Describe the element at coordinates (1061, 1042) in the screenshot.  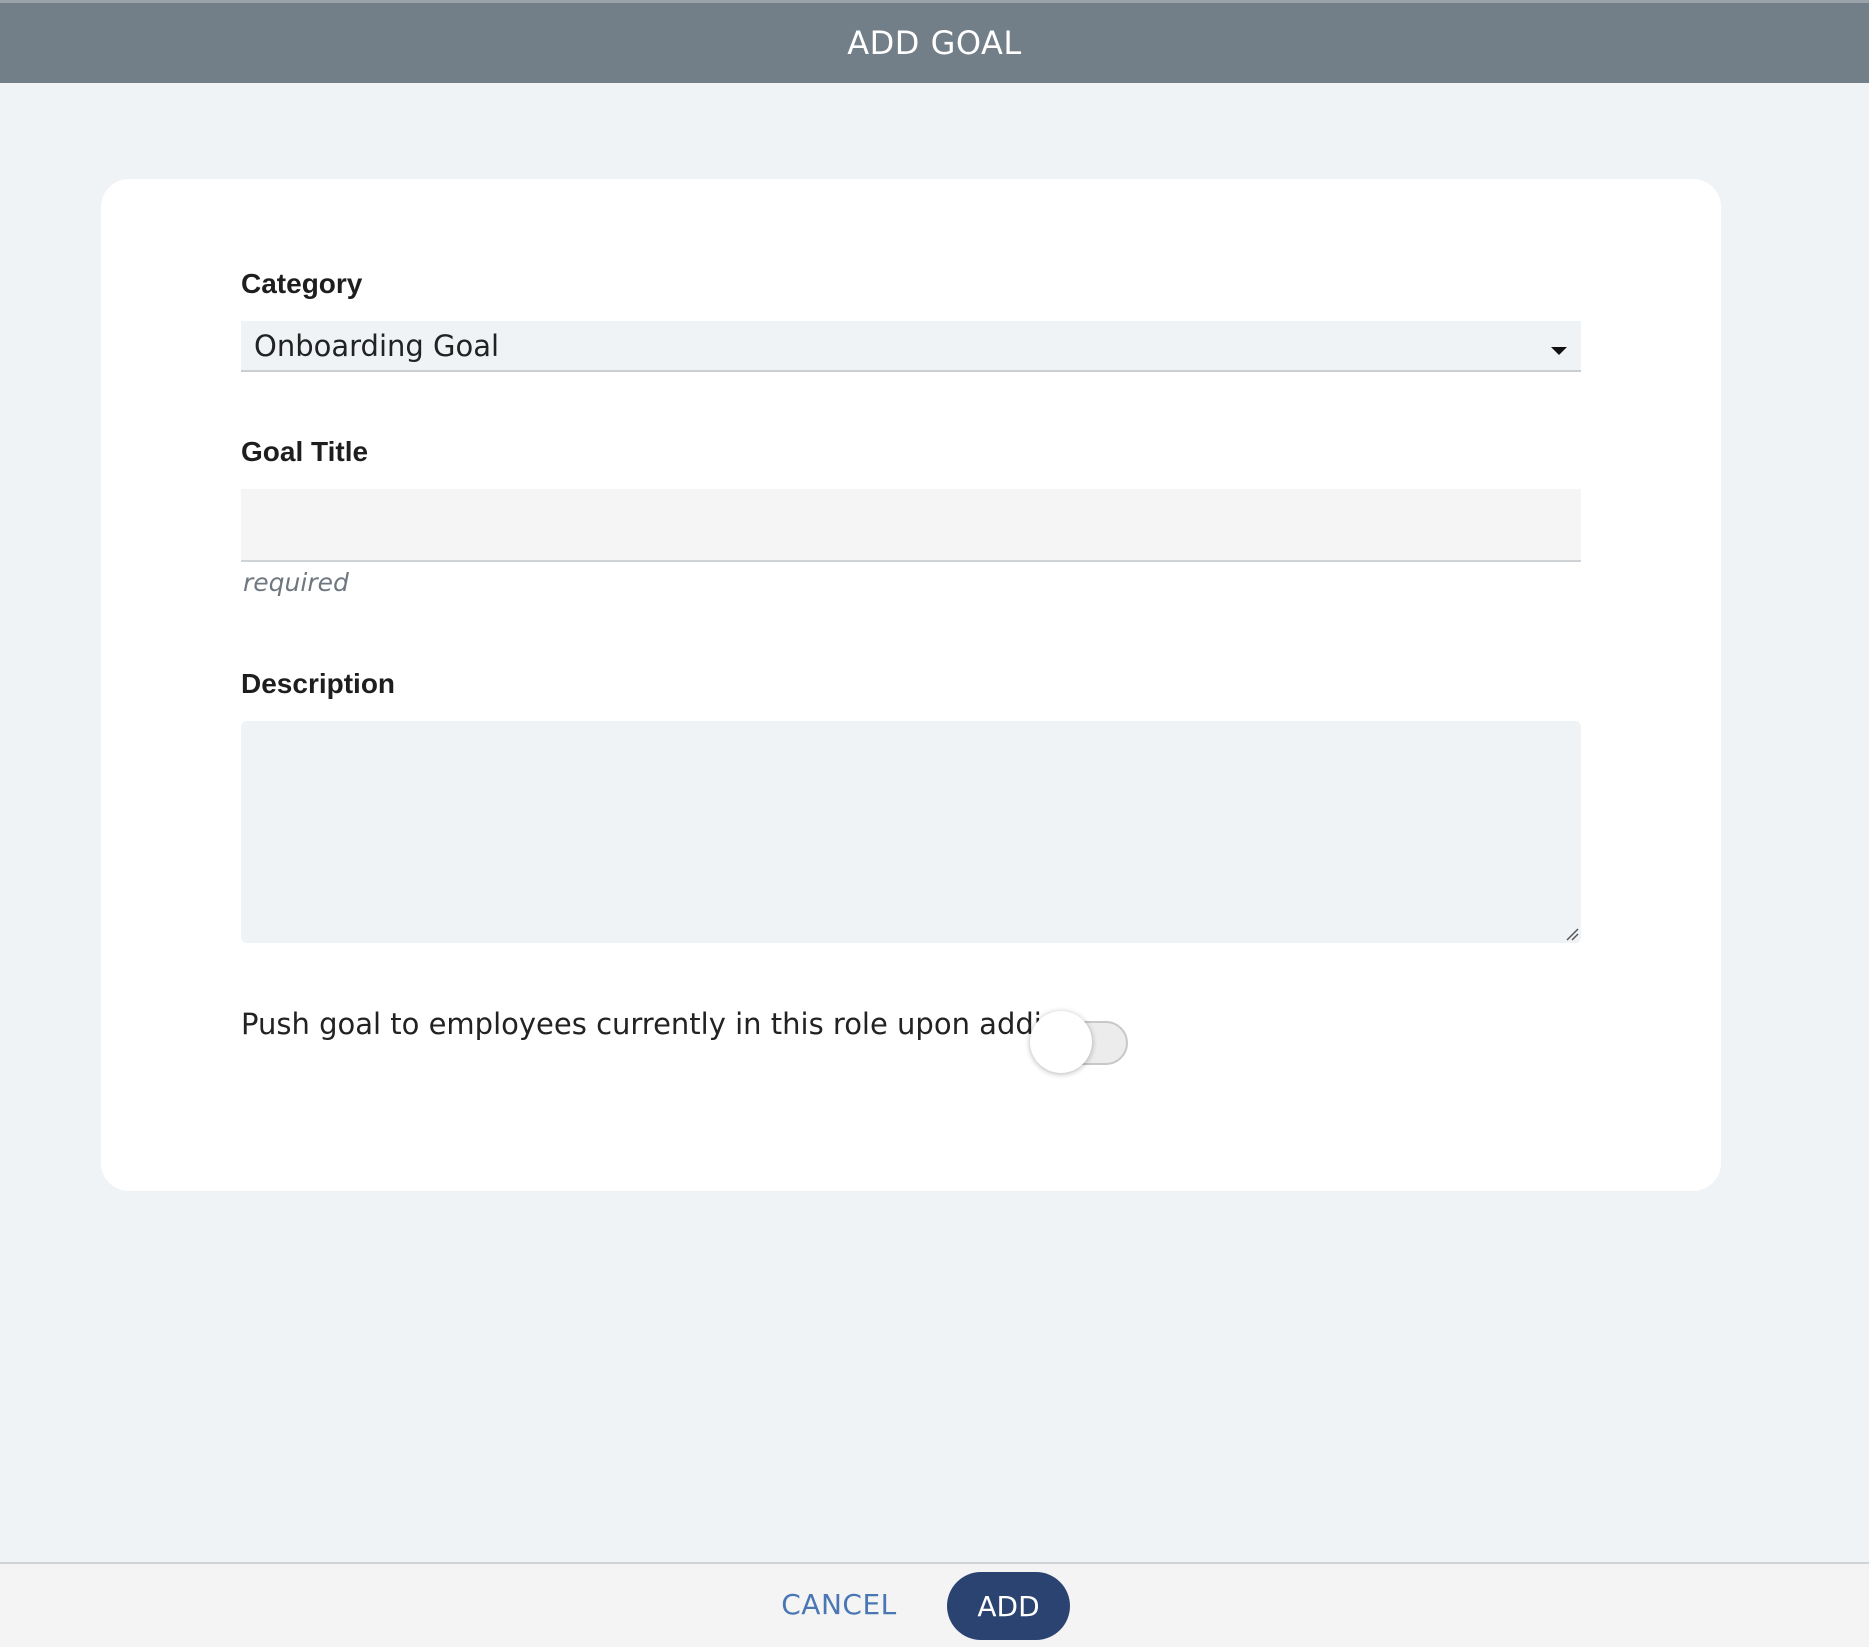
I see `toggle-knob` at that location.